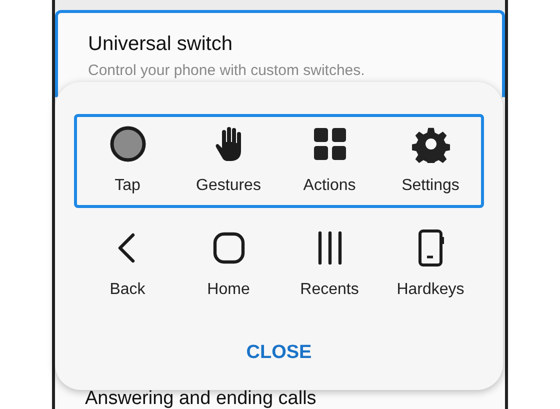 The width and height of the screenshot is (560, 409). What do you see at coordinates (127, 186) in the screenshot?
I see `menu-label: Tap` at bounding box center [127, 186].